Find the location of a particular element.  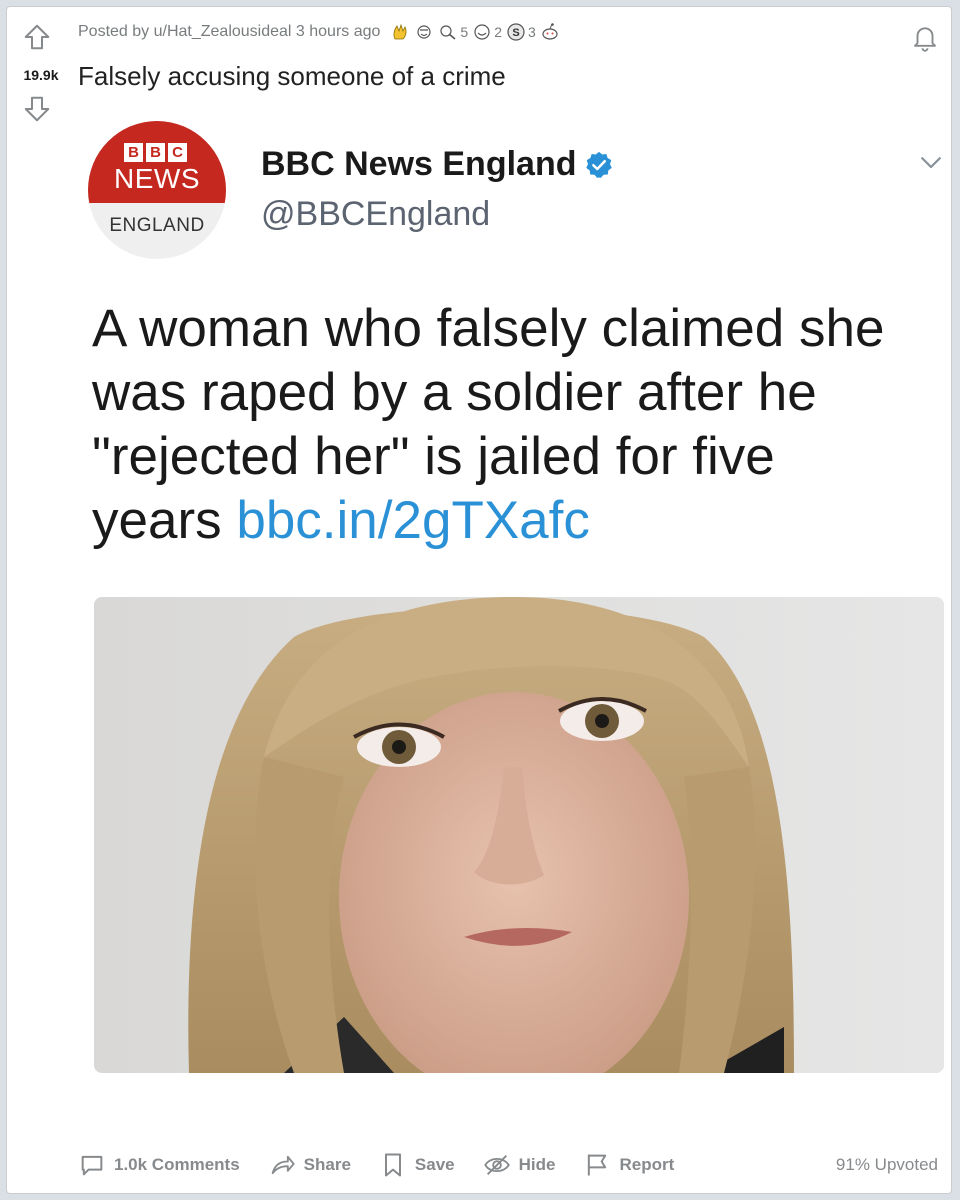

svg-text: S is located at coordinates (515, 33).